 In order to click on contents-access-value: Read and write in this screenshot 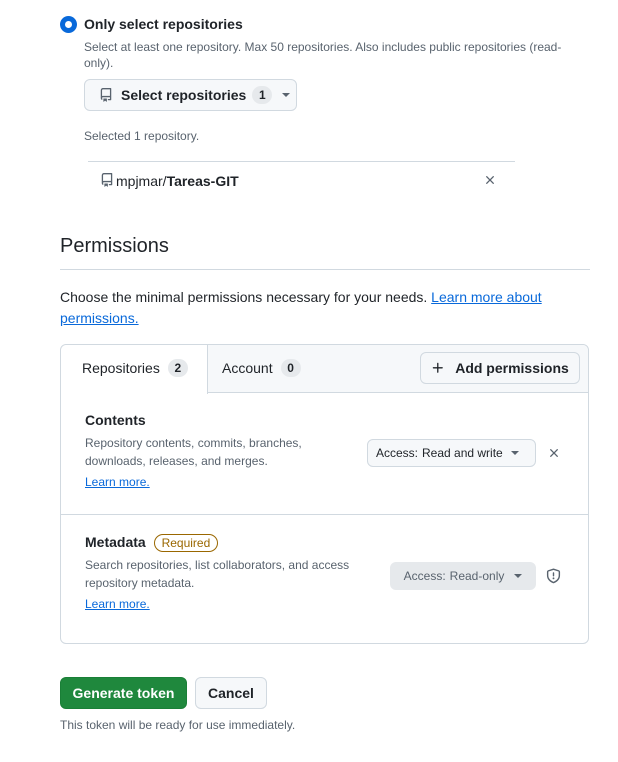, I will do `click(462, 453)`.